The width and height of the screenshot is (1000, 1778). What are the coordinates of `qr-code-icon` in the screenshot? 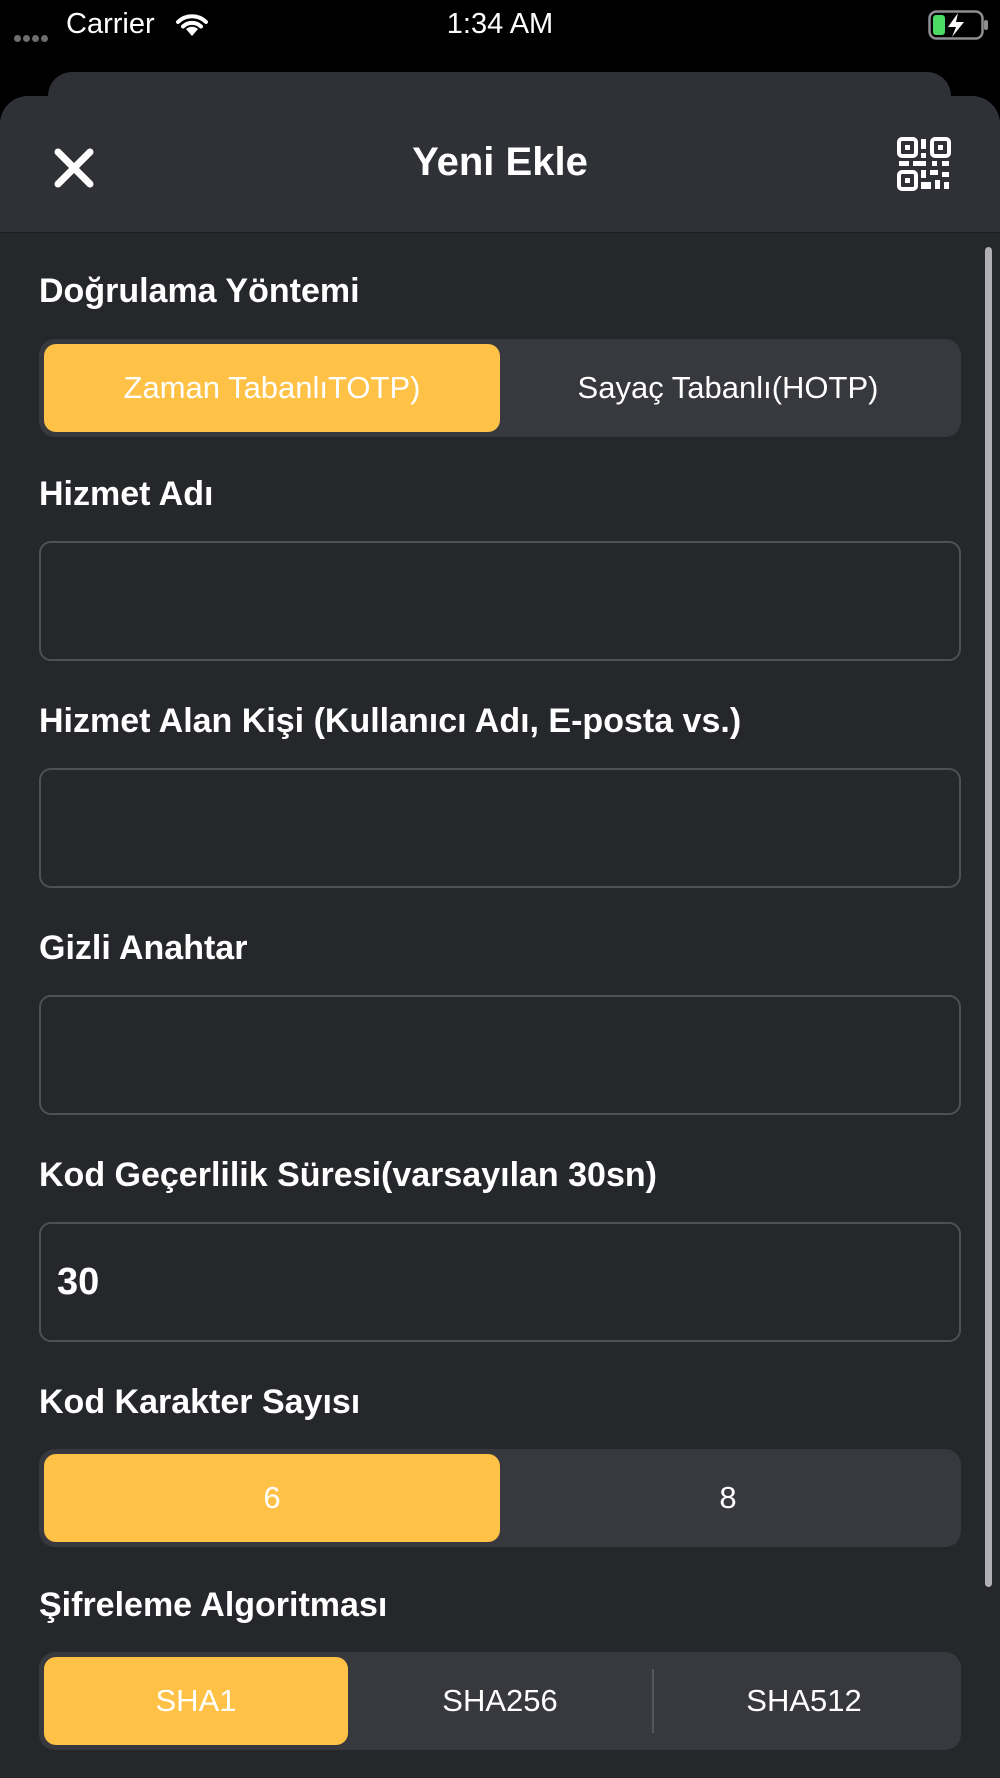 It's located at (924, 164).